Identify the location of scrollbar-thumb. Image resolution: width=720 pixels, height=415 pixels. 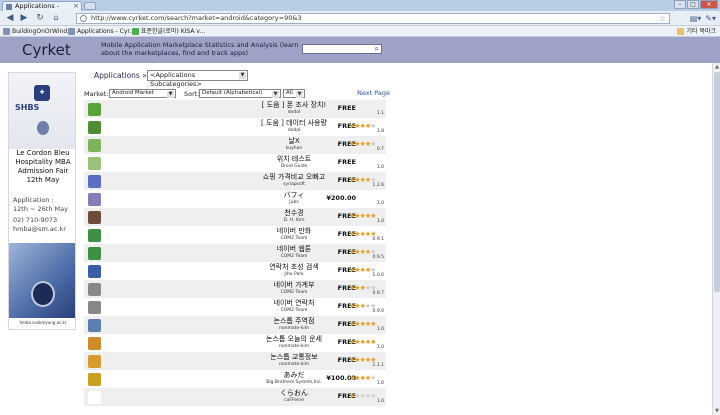
(717, 182).